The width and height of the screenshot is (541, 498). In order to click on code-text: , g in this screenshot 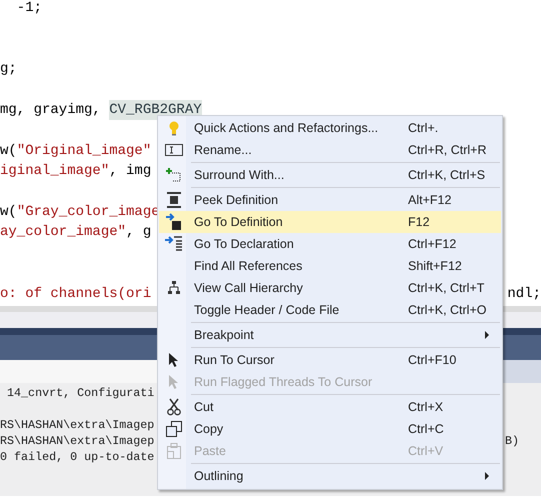, I will do `click(139, 232)`.